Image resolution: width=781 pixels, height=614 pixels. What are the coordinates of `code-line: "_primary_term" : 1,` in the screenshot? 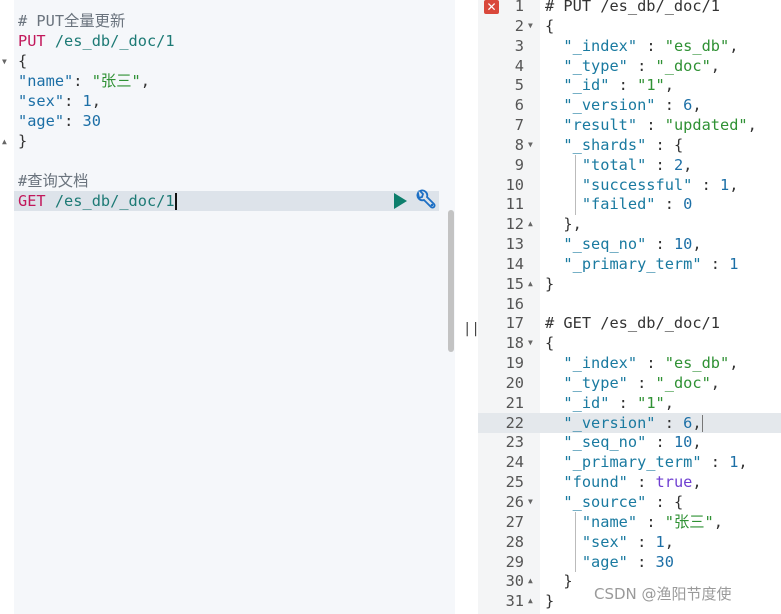 It's located at (646, 462).